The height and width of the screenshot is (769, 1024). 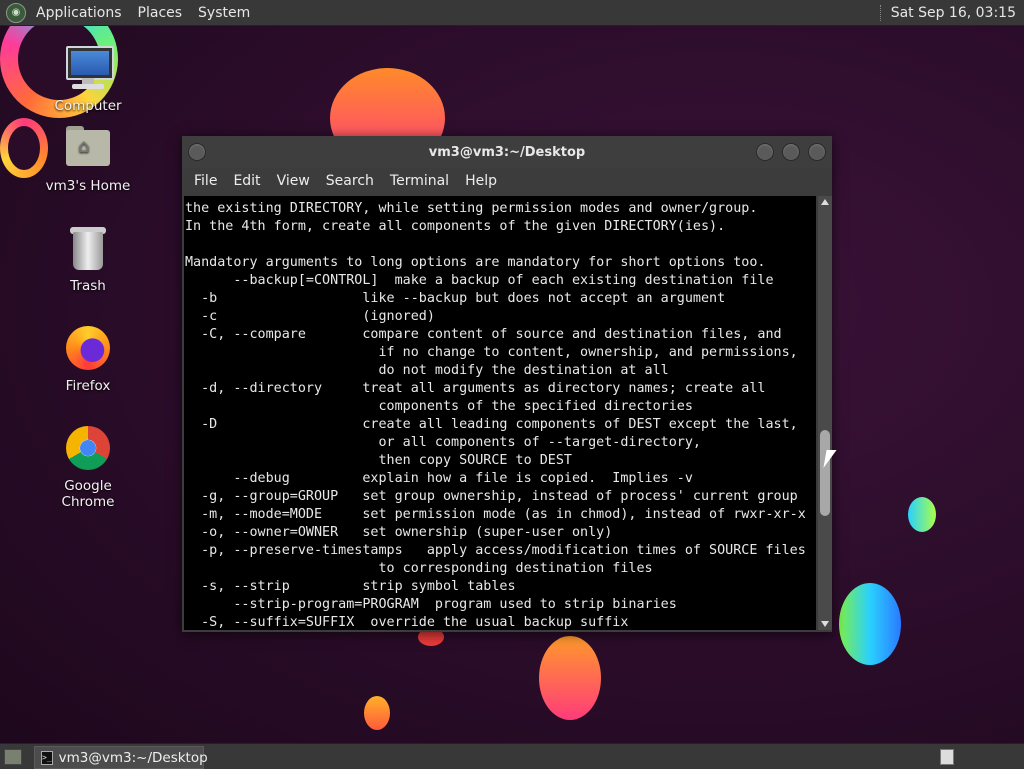 What do you see at coordinates (88, 248) in the screenshot?
I see `trash-icon` at bounding box center [88, 248].